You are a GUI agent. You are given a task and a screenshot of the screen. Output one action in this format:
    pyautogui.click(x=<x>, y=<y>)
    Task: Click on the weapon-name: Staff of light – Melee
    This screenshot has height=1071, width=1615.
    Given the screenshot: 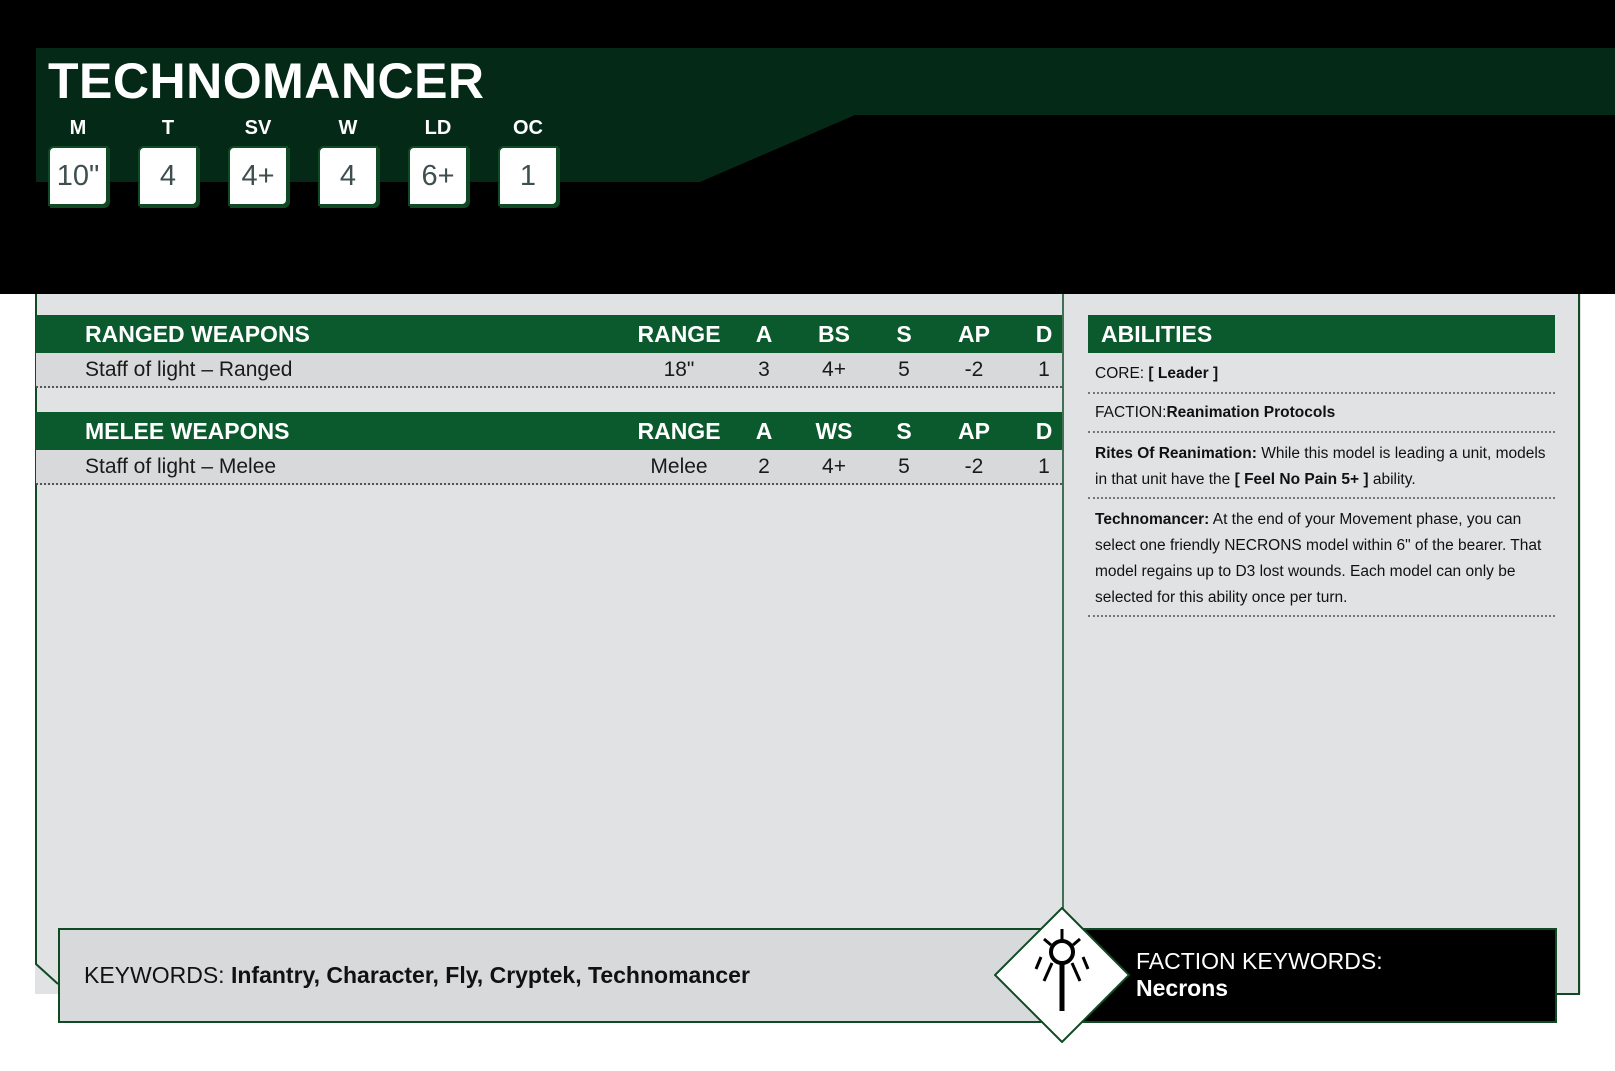 What is the action you would take?
    pyautogui.click(x=181, y=466)
    